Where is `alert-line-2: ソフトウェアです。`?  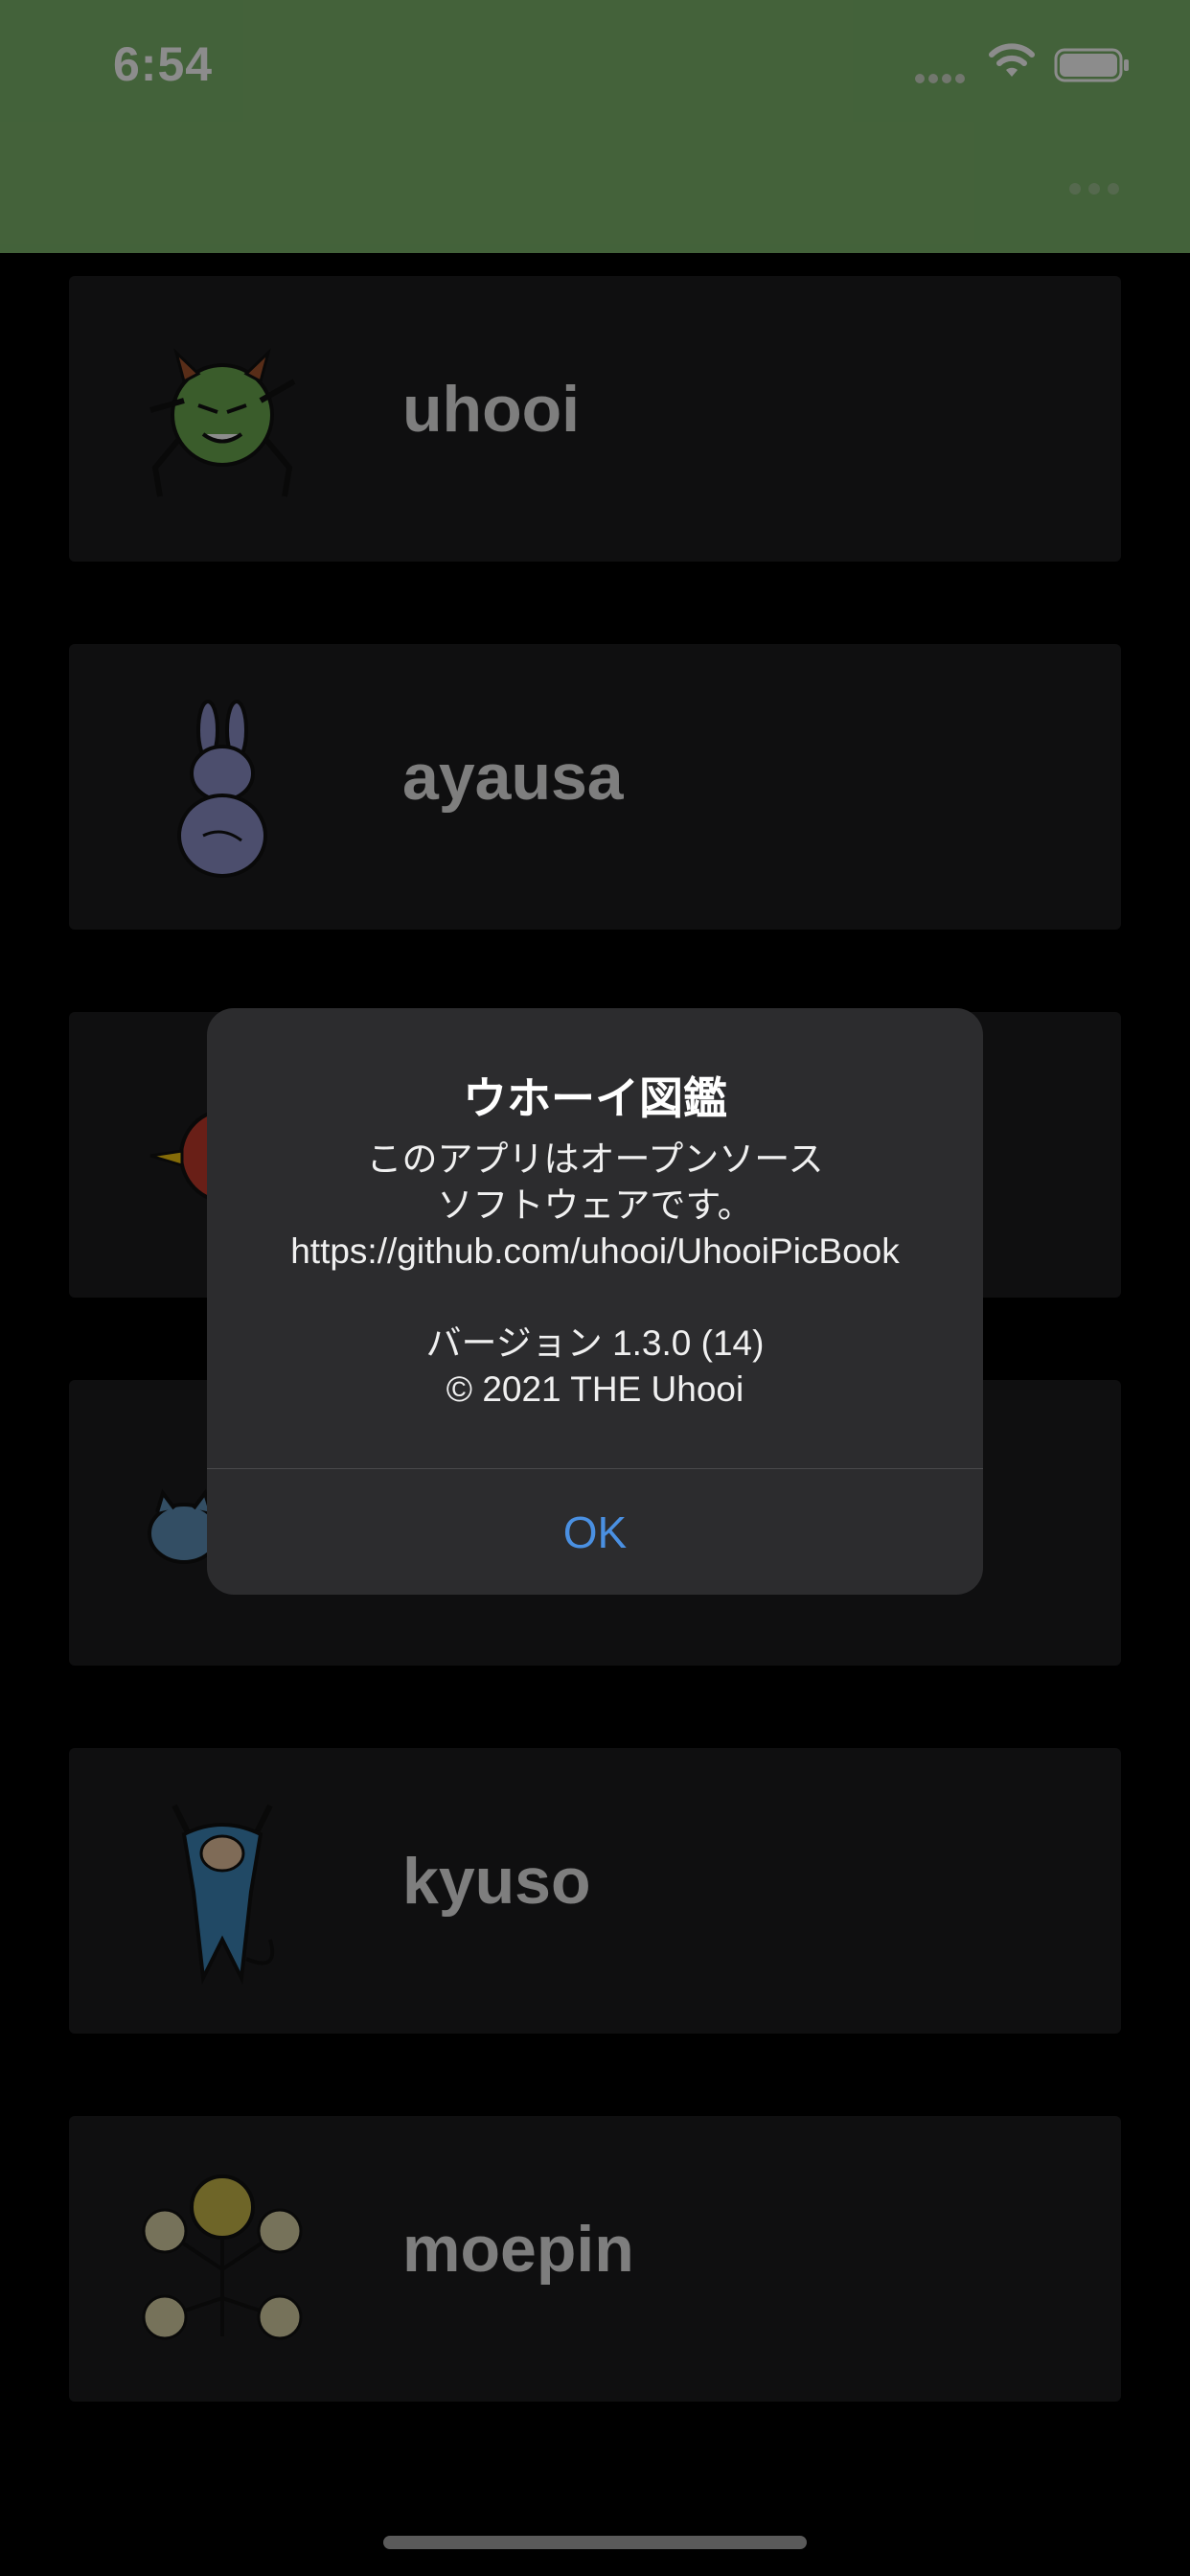 alert-line-2: ソフトウェアです。 is located at coordinates (595, 1205).